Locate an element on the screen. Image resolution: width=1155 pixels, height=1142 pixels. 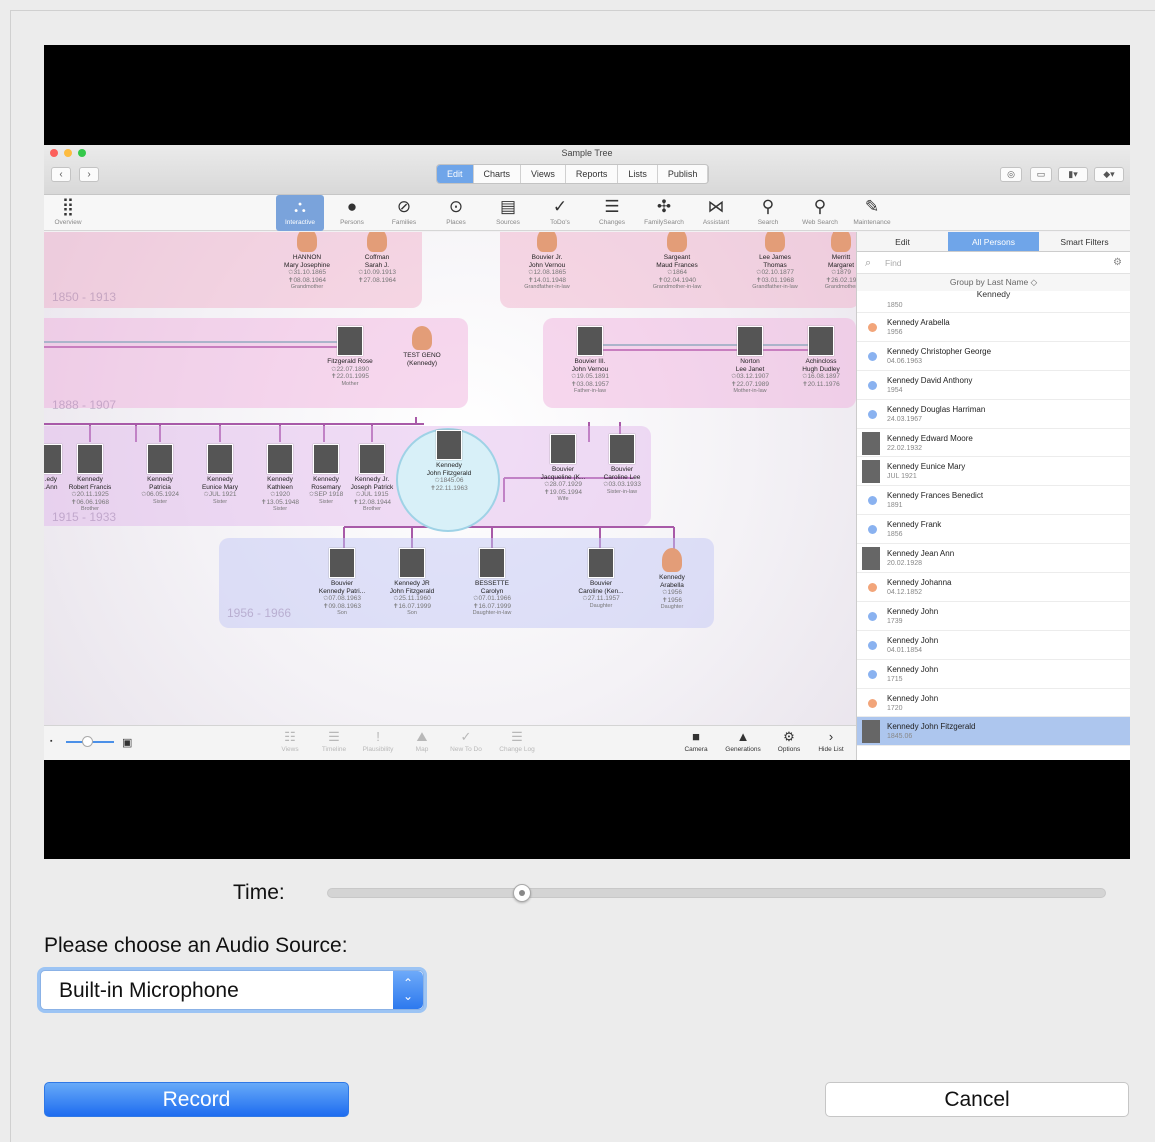
list-item: Kennedy John 1720 is located at coordinates (993, 703).